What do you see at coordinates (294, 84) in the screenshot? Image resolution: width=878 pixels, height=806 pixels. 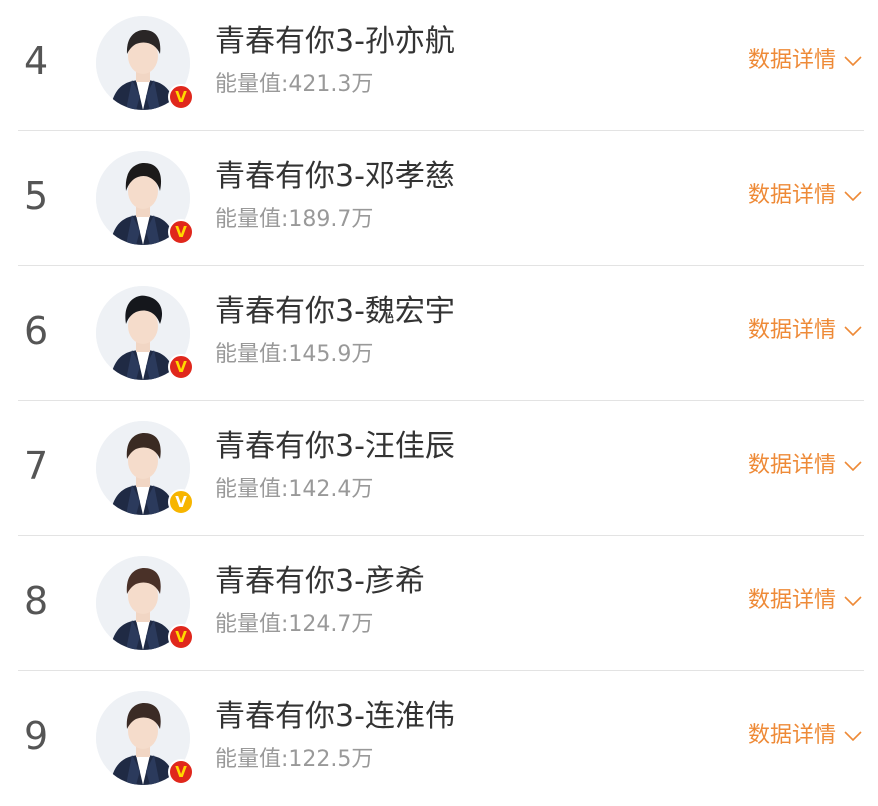 I see `energy-value: 能量值:421.3万` at bounding box center [294, 84].